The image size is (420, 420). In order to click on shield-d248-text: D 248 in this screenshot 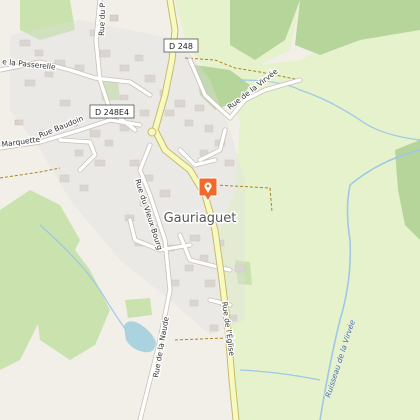, I will do `click(181, 46)`.